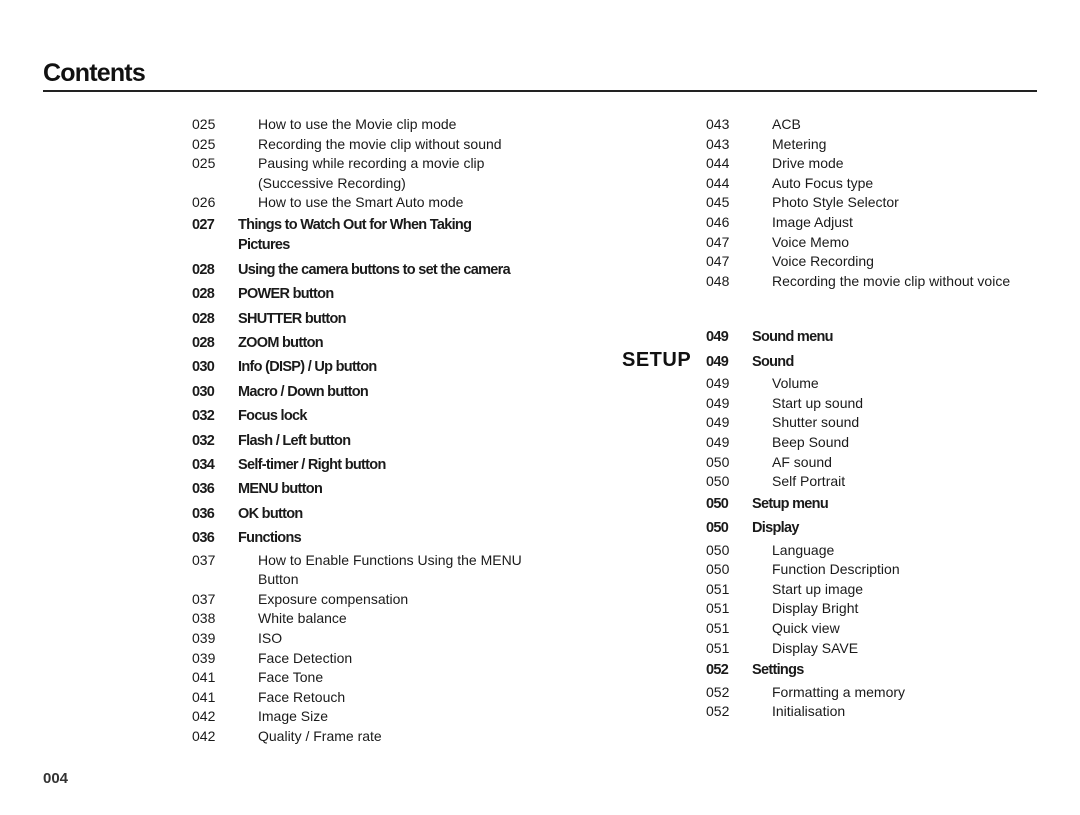  Describe the element at coordinates (809, 481) in the screenshot. I see `toc-entry-title: Self Portrait` at that location.